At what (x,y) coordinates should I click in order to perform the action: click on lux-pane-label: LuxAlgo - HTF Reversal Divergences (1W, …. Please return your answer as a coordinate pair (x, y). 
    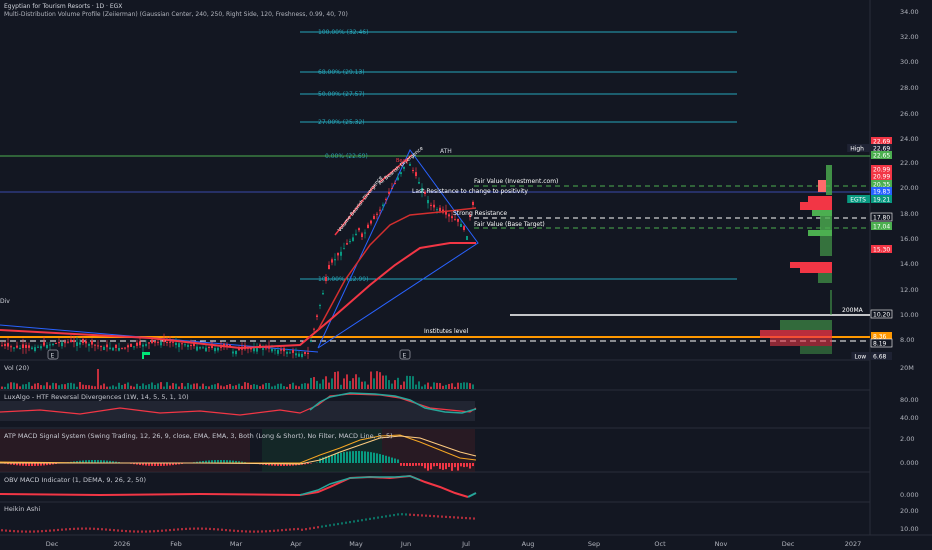
    Looking at the image, I should click on (96, 397).